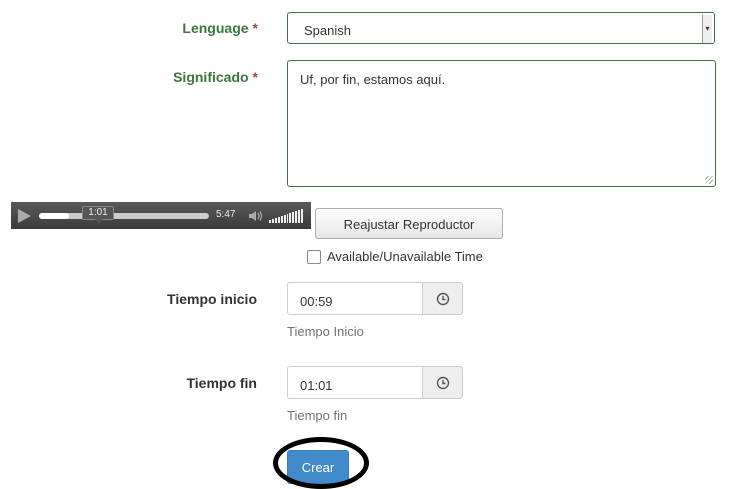 Image resolution: width=756 pixels, height=489 pixels. I want to click on language-label: Lenguage *, so click(220, 28).